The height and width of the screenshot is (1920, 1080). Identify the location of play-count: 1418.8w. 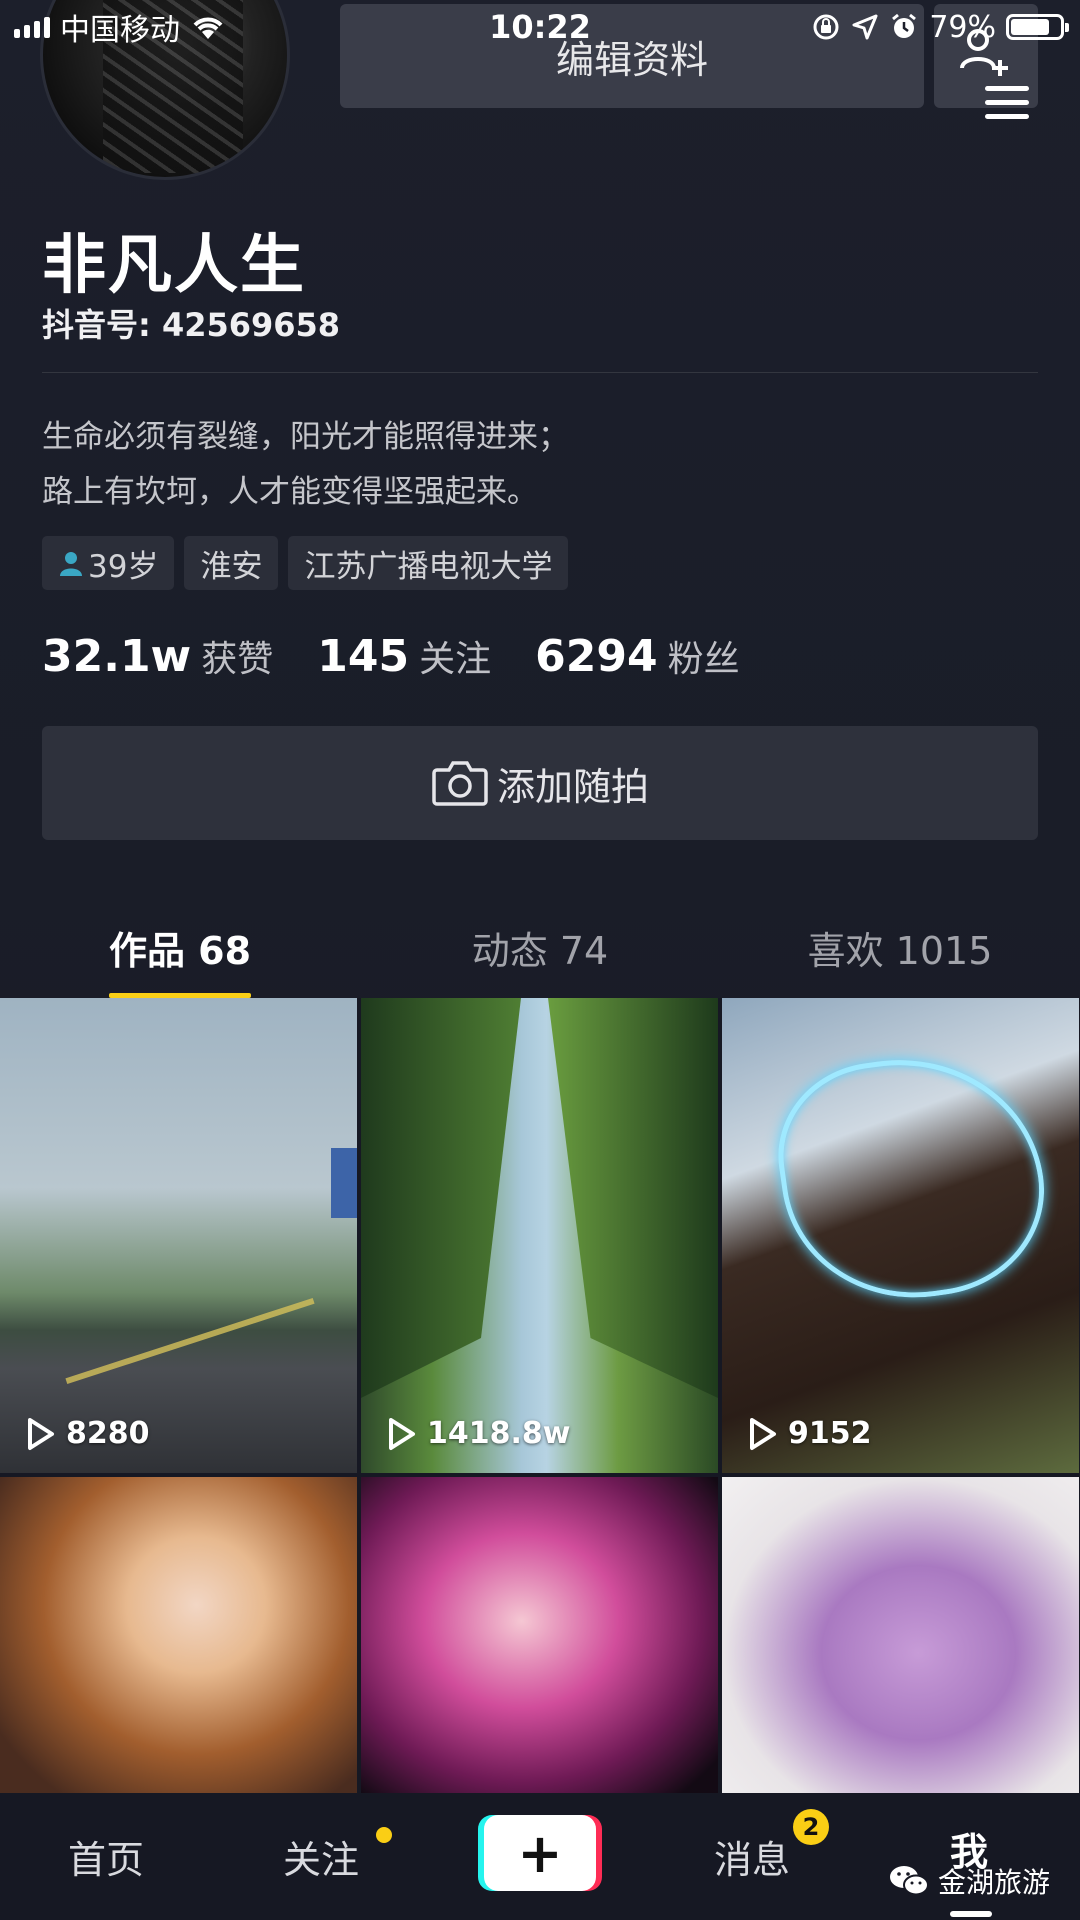
(478, 1433).